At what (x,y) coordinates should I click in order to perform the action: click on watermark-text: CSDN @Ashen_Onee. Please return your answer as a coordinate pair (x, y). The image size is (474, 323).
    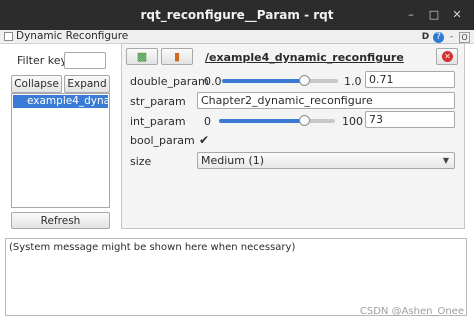
    Looking at the image, I should click on (411, 311).